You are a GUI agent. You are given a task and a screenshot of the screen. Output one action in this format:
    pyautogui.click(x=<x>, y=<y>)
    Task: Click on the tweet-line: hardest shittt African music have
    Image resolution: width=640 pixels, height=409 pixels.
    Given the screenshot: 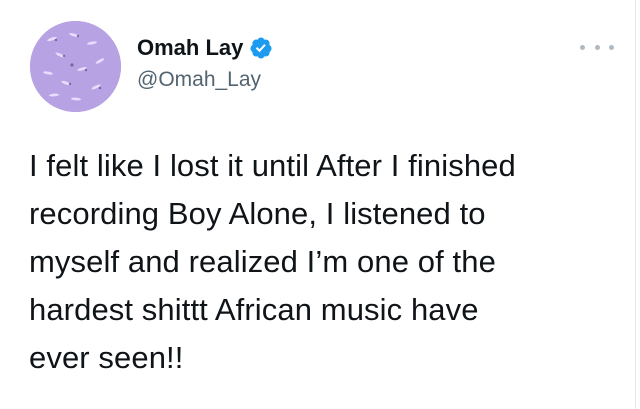 What is the action you would take?
    pyautogui.click(x=254, y=309)
    